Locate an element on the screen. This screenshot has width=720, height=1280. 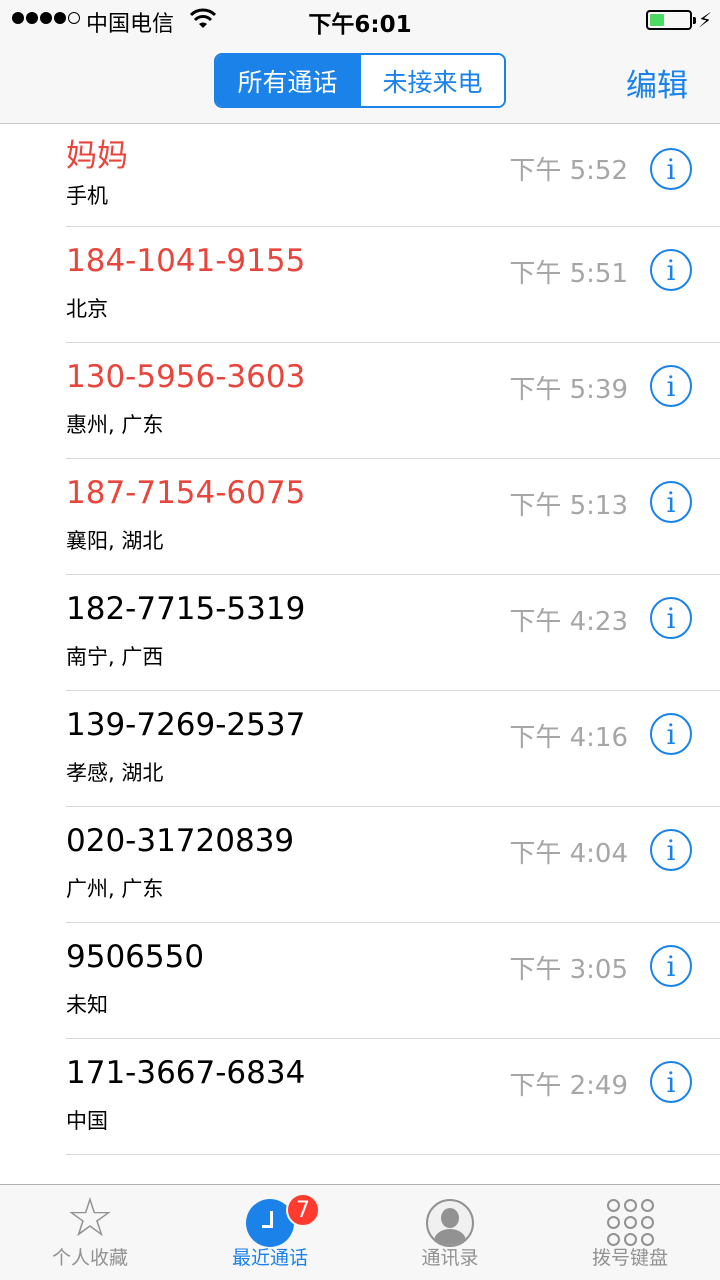
tab-bar: ☆ 个人收藏 7 最近通话 通讯录 拨号键盘 is located at coordinates (360, 1232).